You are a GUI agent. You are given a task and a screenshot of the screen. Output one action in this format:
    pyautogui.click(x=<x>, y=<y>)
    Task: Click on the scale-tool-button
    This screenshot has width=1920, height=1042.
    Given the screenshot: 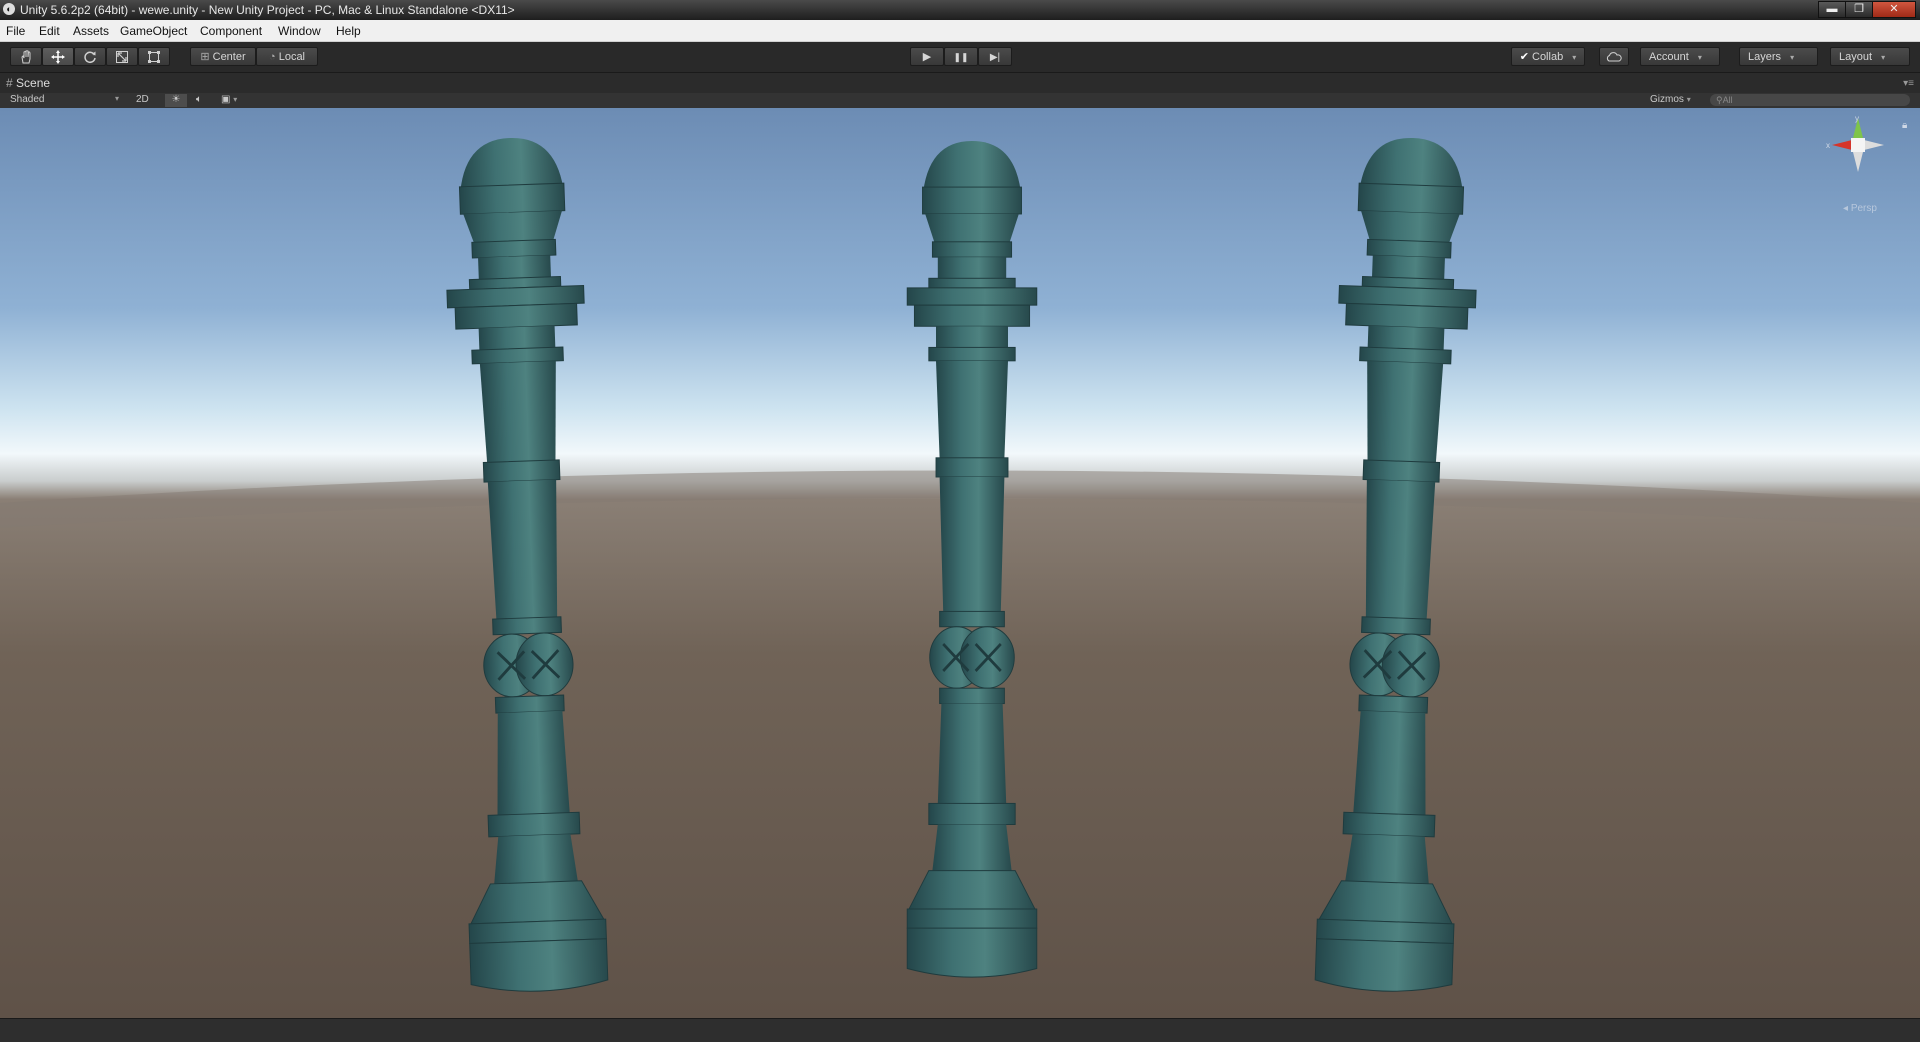 What is the action you would take?
    pyautogui.click(x=122, y=56)
    